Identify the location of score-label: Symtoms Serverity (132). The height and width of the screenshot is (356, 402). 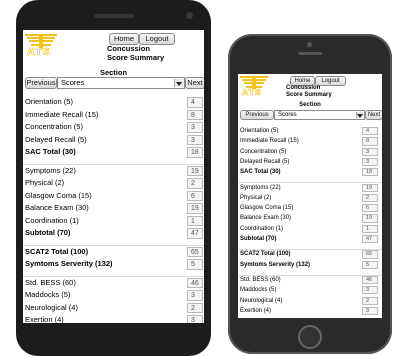
(275, 264).